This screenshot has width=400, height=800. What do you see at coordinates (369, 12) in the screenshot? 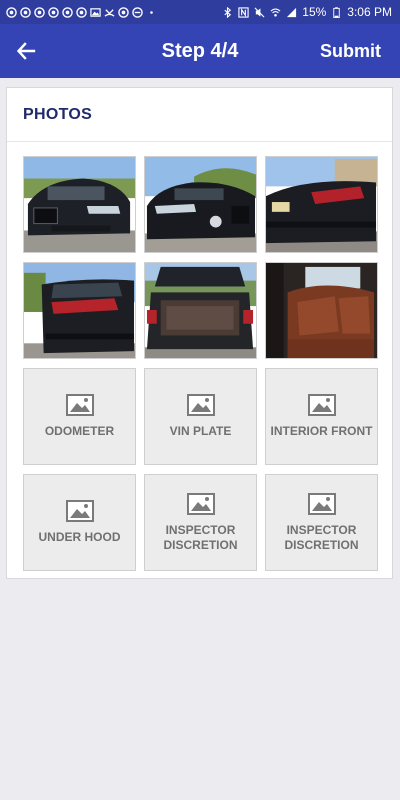
I see `status-time: 3:06 PM` at bounding box center [369, 12].